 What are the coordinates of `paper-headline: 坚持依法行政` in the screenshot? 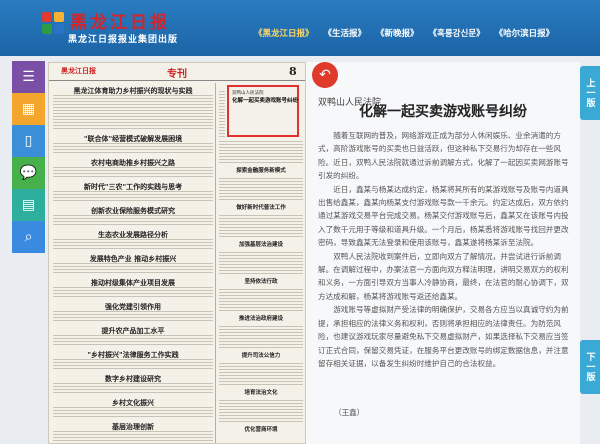 It's located at (261, 281).